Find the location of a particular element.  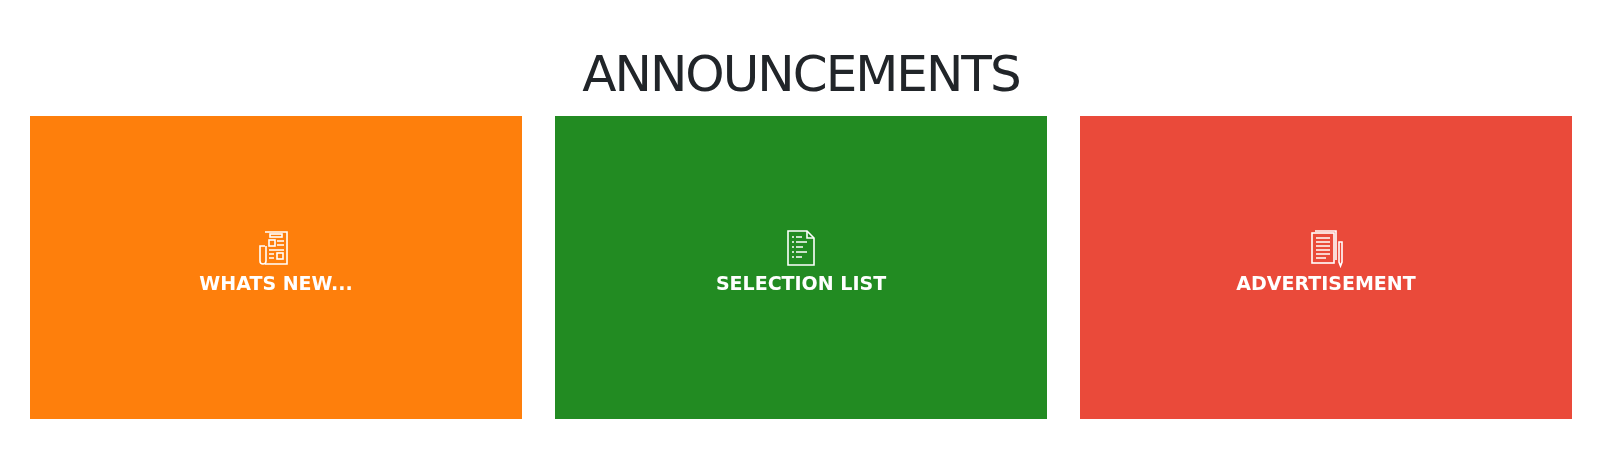

tile-label: ADVERTISEMENT is located at coordinates (1326, 282).